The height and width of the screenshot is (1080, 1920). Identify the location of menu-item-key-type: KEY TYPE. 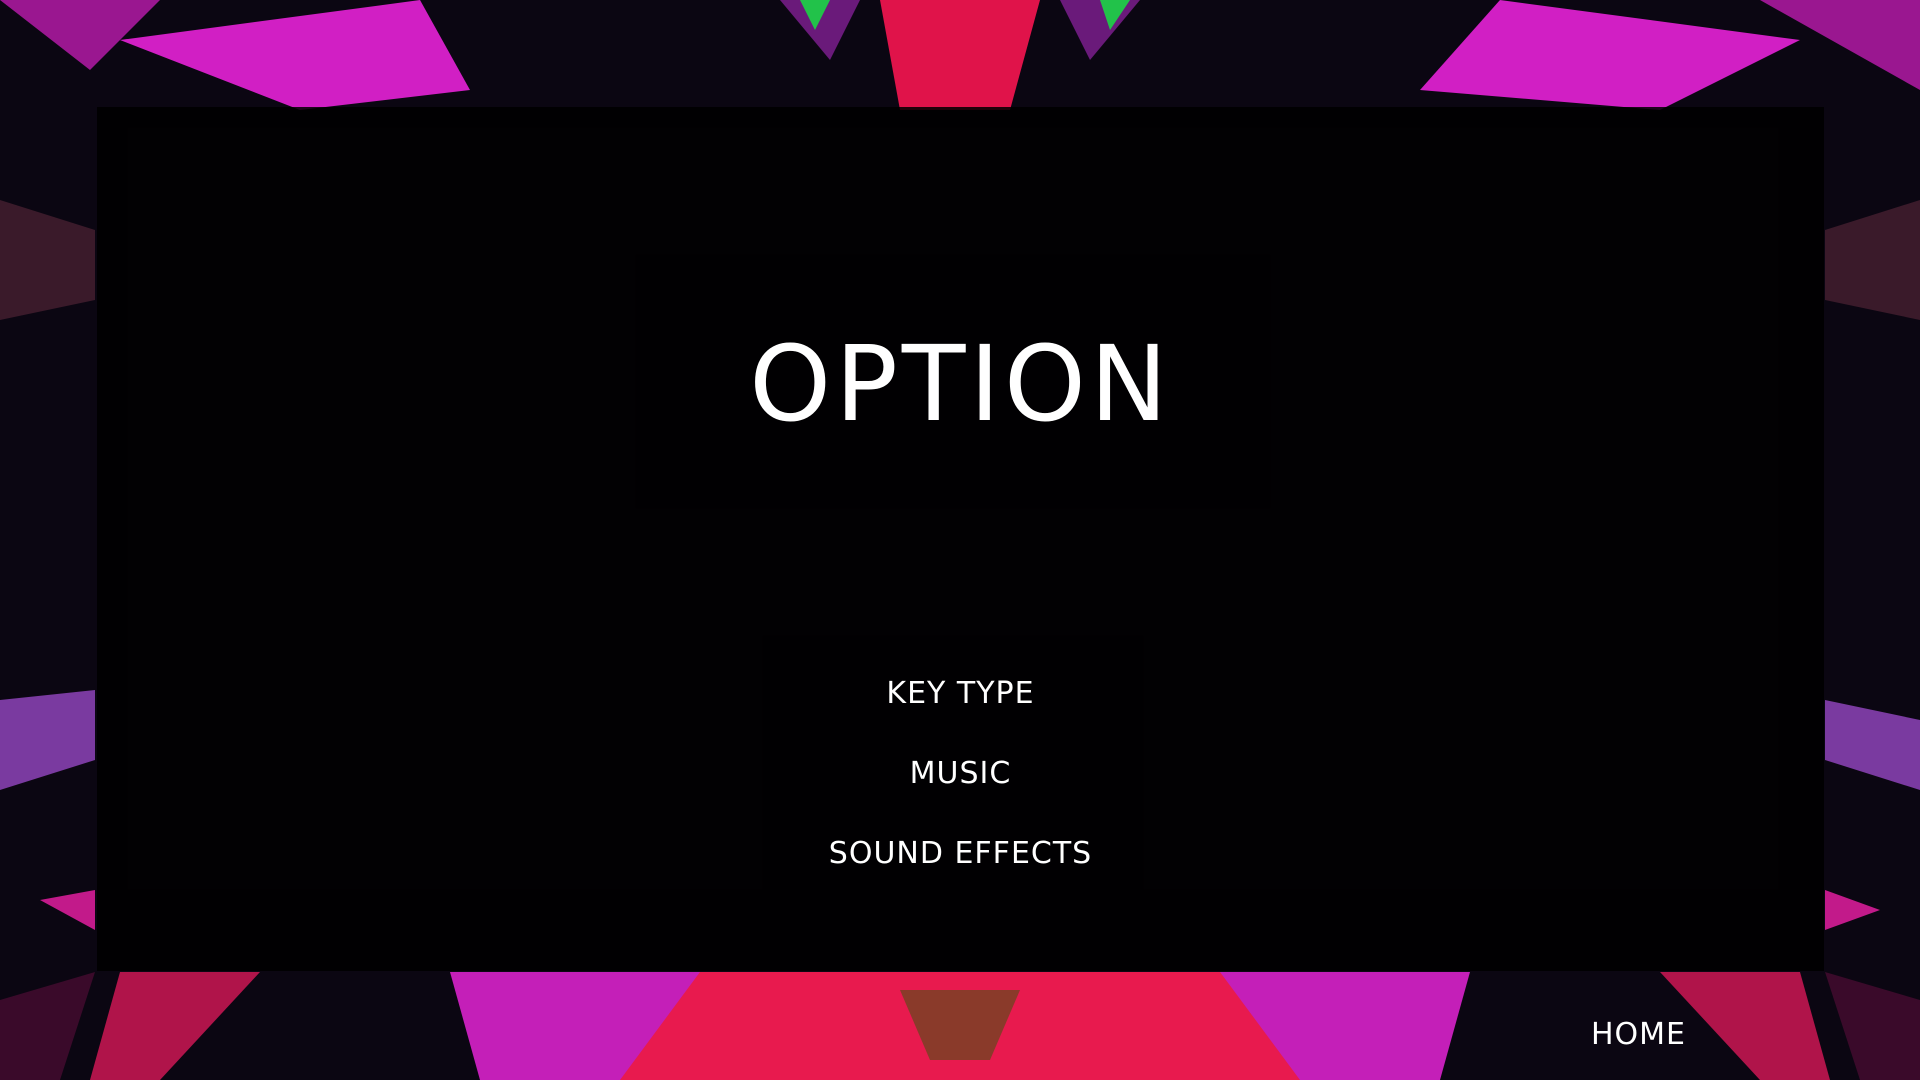
(960, 694).